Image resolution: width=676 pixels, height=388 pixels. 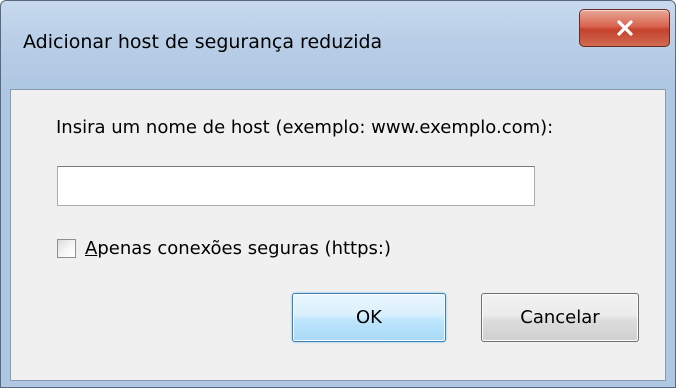 I want to click on secure-only-mnemonic: A, so click(x=91, y=248).